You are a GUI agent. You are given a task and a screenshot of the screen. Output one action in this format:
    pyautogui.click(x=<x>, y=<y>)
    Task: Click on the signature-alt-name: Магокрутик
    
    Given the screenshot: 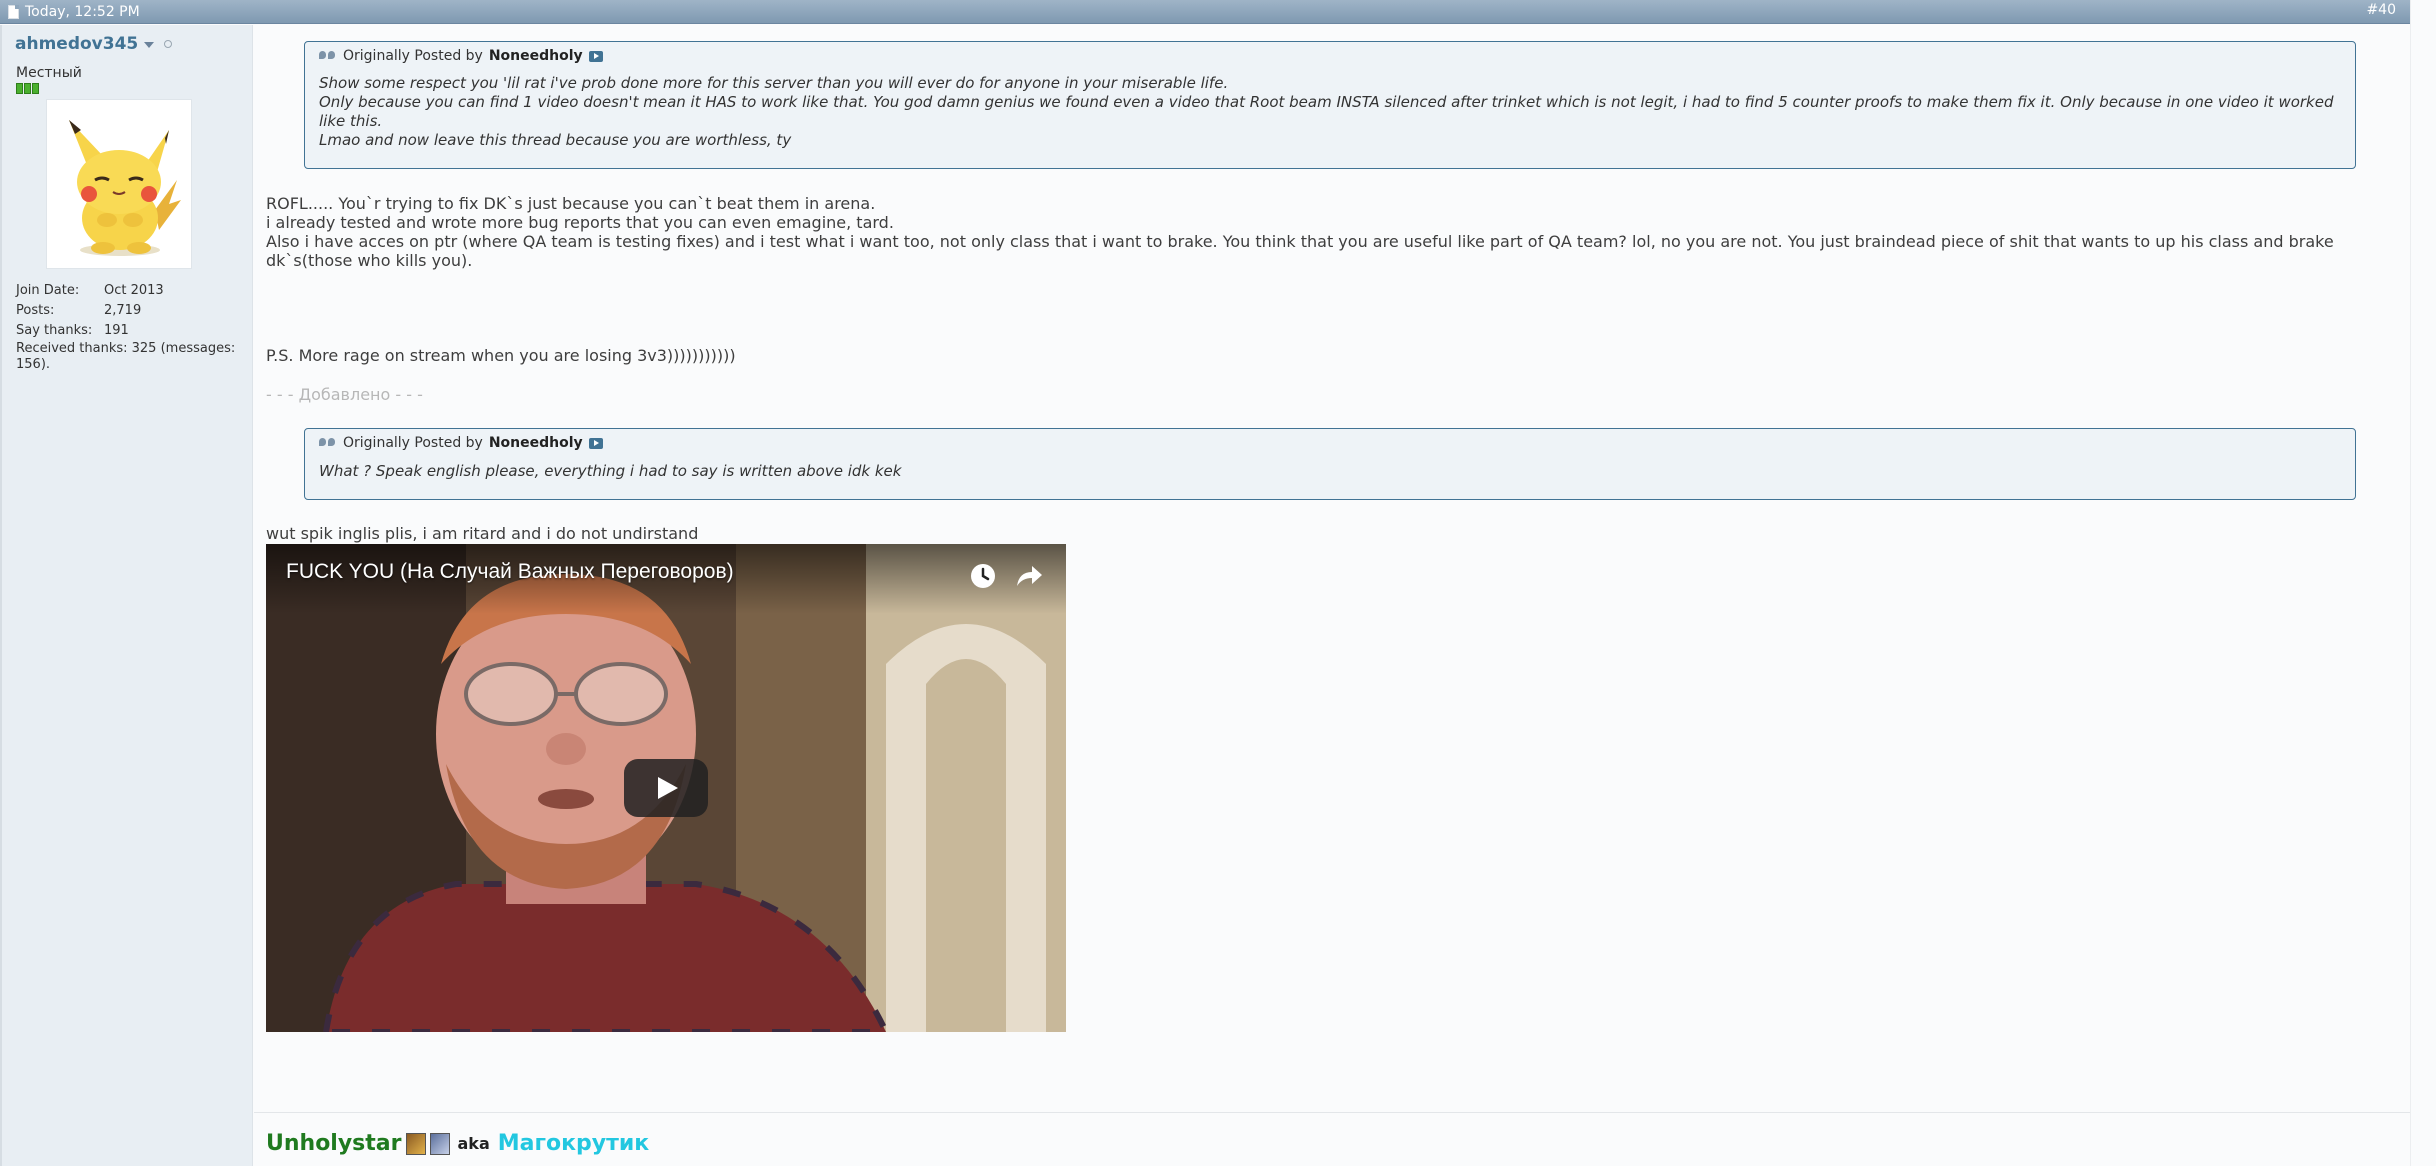 What is the action you would take?
    pyautogui.click(x=573, y=1143)
    